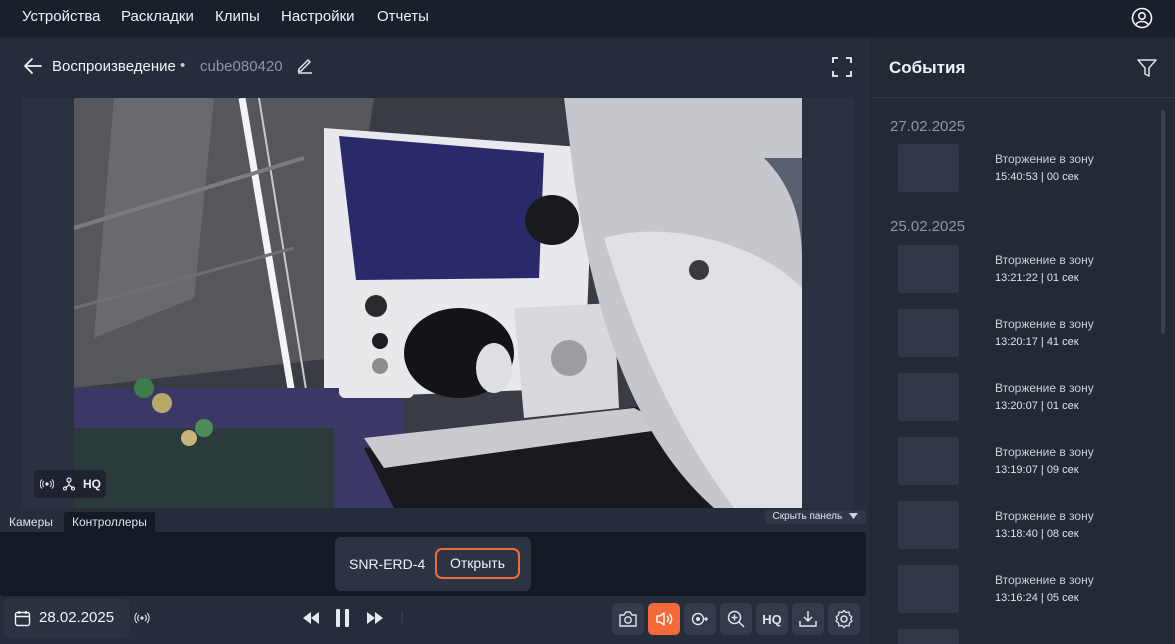 The width and height of the screenshot is (1175, 644). What do you see at coordinates (435, 67) in the screenshot?
I see `breadcrumb: Воспроизведение • cube080420` at bounding box center [435, 67].